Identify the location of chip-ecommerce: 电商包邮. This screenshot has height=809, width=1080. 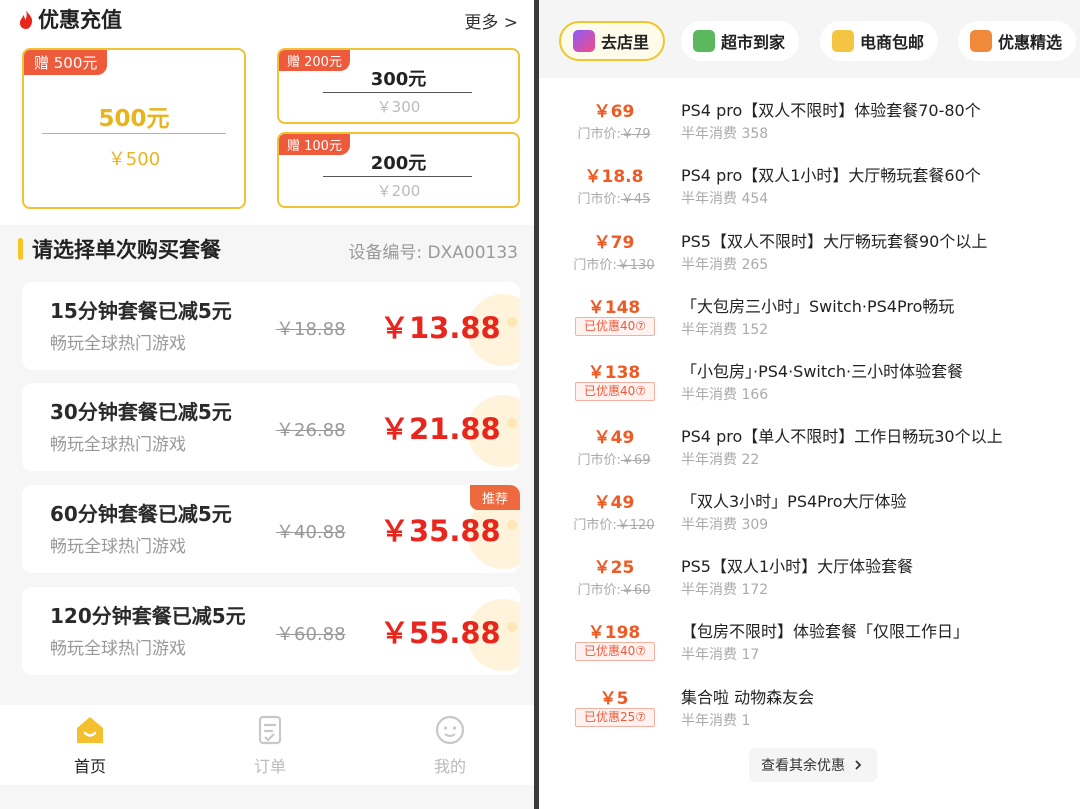
(879, 41).